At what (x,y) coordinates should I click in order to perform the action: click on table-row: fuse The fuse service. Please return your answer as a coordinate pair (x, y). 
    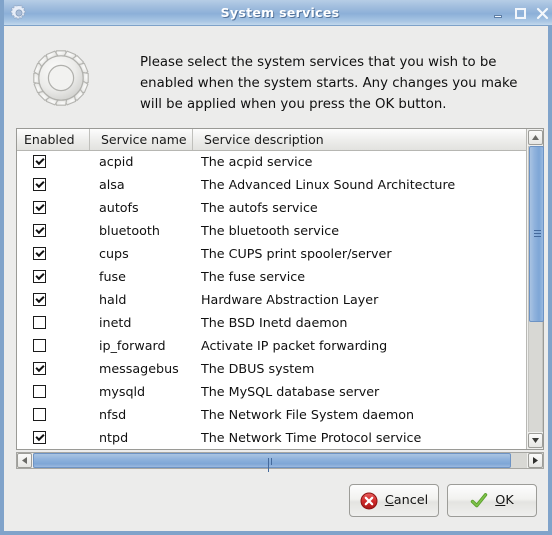
    Looking at the image, I should click on (272, 277).